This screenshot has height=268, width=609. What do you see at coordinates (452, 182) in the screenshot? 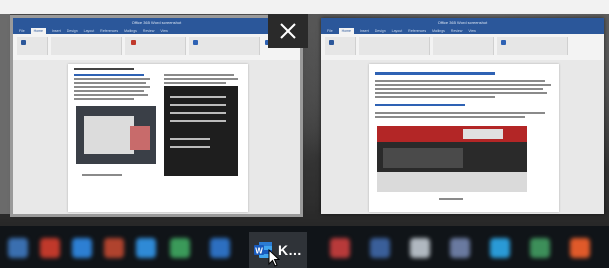
I see `image-footer` at bounding box center [452, 182].